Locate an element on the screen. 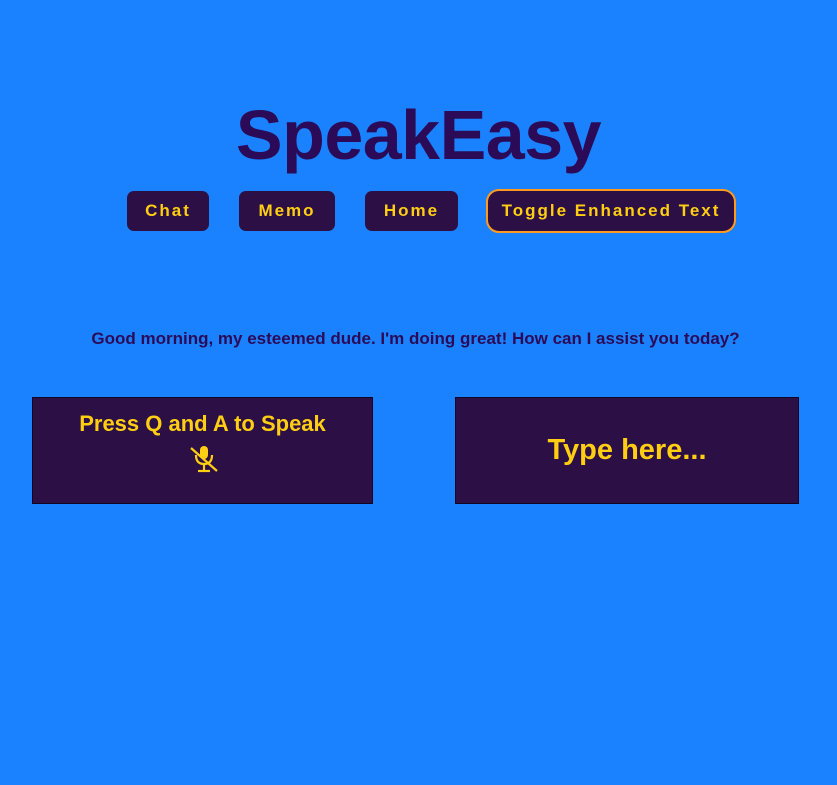  speak-panel: Press Q and A to Speak is located at coordinates (202, 450).